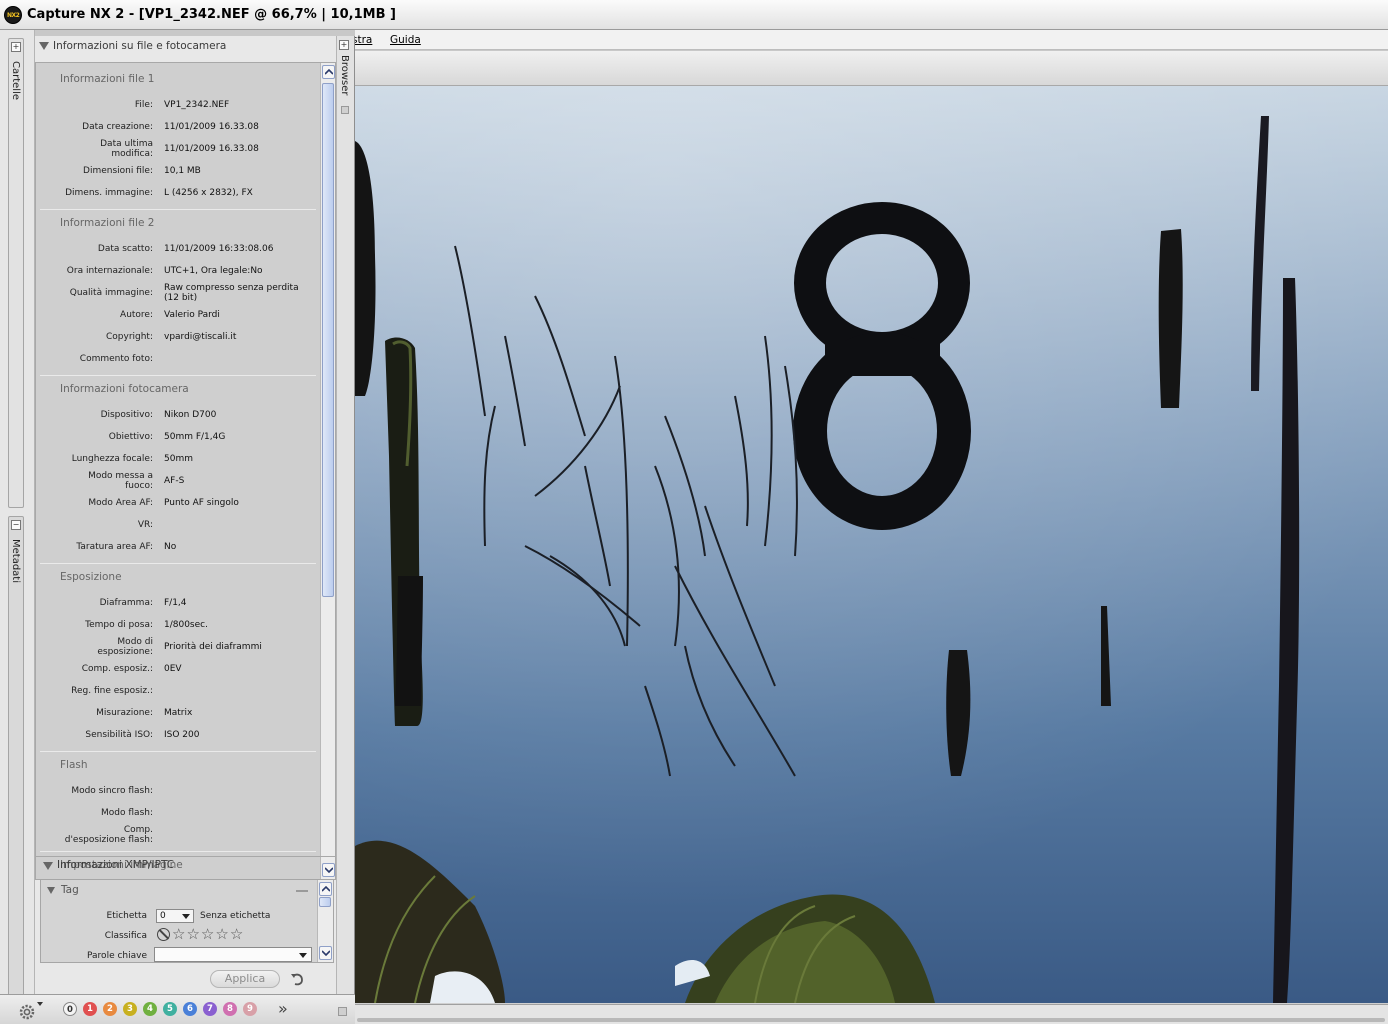  I want to click on metadata-row-label: Data ultima modifica:, so click(126, 149).